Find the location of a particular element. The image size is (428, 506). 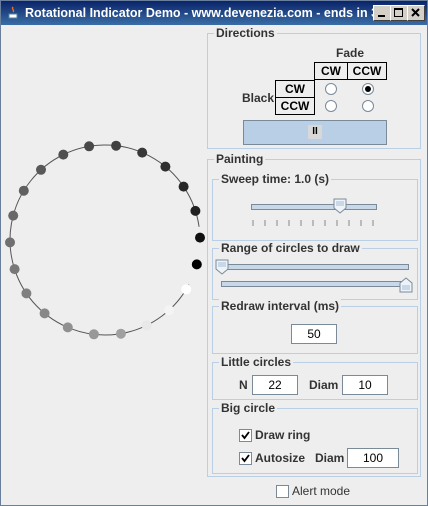

radio-selected-dot is located at coordinates (368, 89).